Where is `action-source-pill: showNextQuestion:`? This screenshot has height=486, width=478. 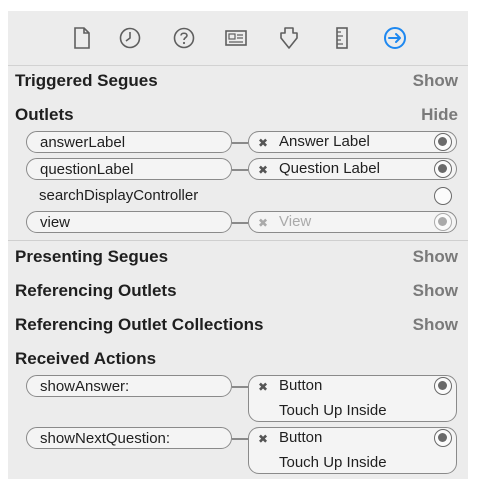
action-source-pill: showNextQuestion: is located at coordinates (129, 438).